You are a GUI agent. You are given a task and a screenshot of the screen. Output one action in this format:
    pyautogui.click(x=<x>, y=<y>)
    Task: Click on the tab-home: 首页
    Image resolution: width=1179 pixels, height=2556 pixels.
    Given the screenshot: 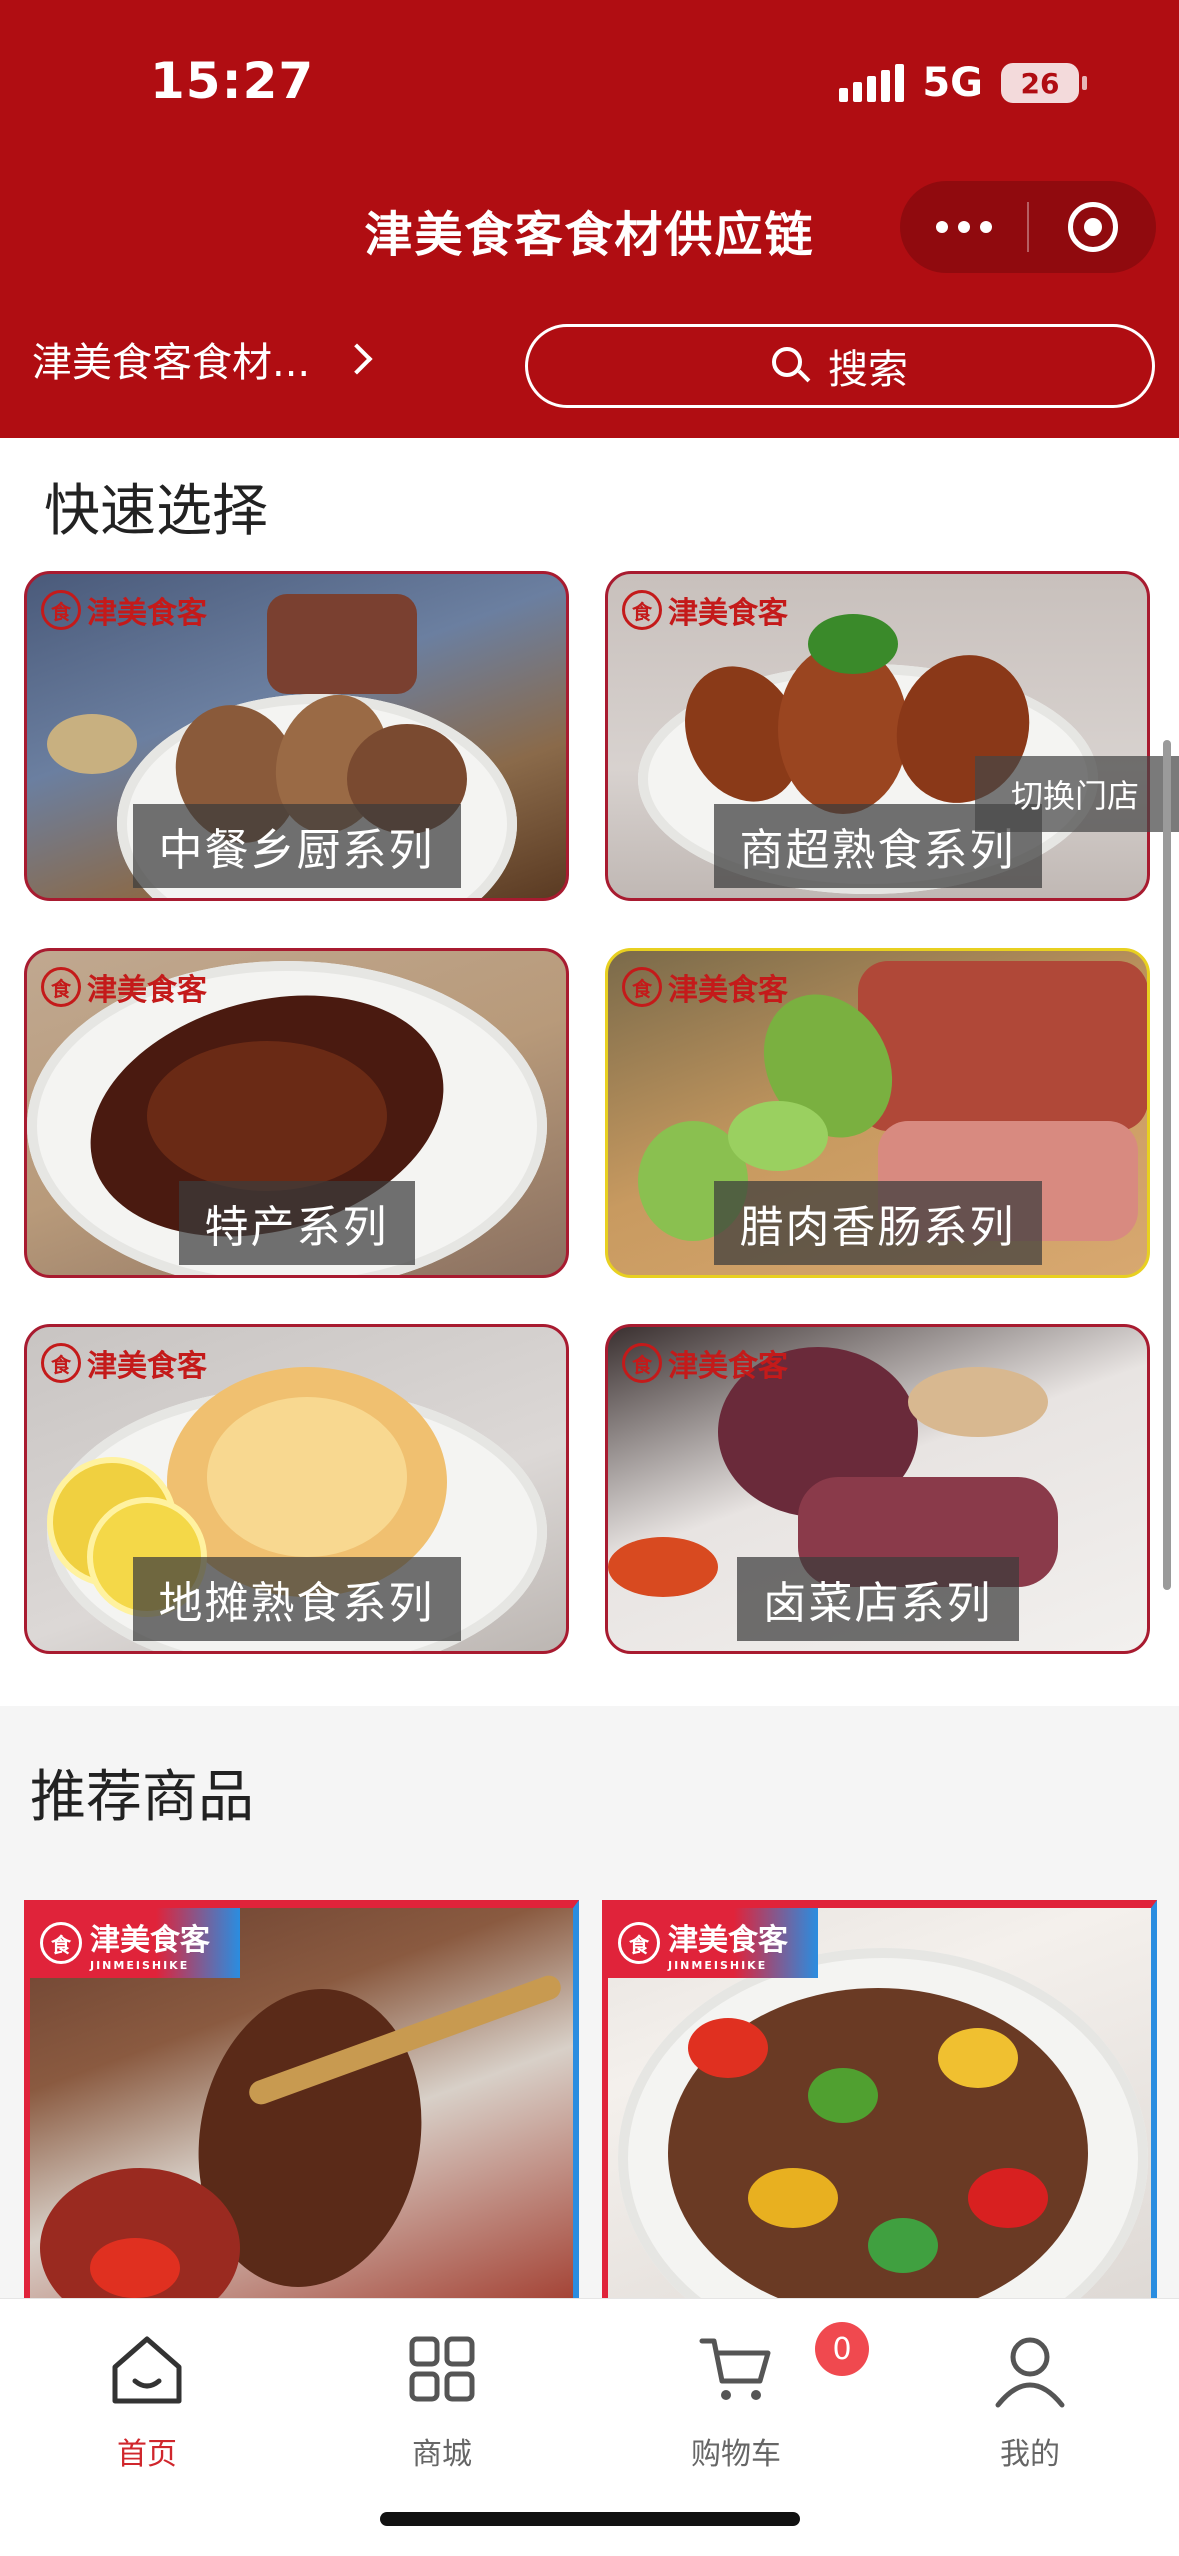 What is the action you would take?
    pyautogui.click(x=147, y=2401)
    